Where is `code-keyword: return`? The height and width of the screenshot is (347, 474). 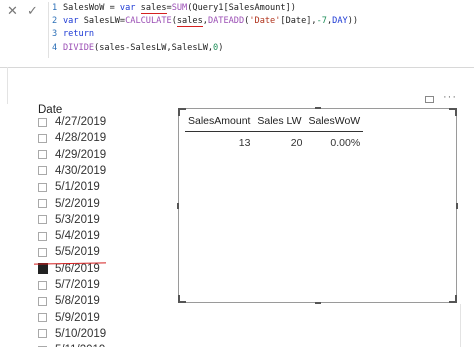
code-keyword: return is located at coordinates (79, 34).